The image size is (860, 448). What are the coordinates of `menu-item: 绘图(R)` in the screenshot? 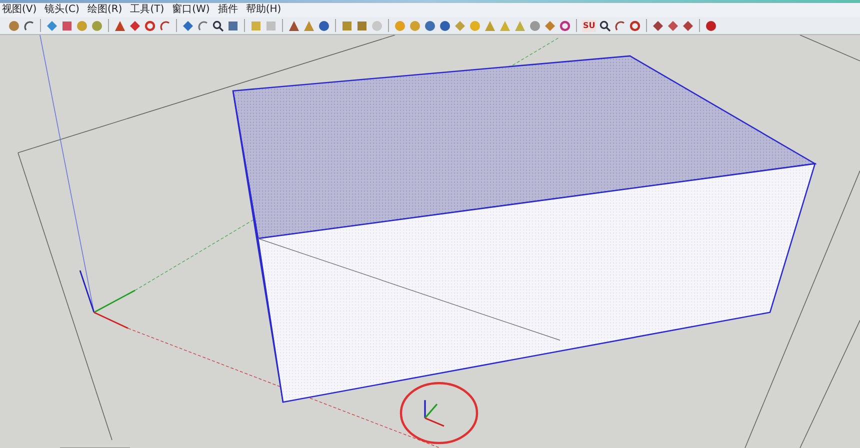 It's located at (104, 10).